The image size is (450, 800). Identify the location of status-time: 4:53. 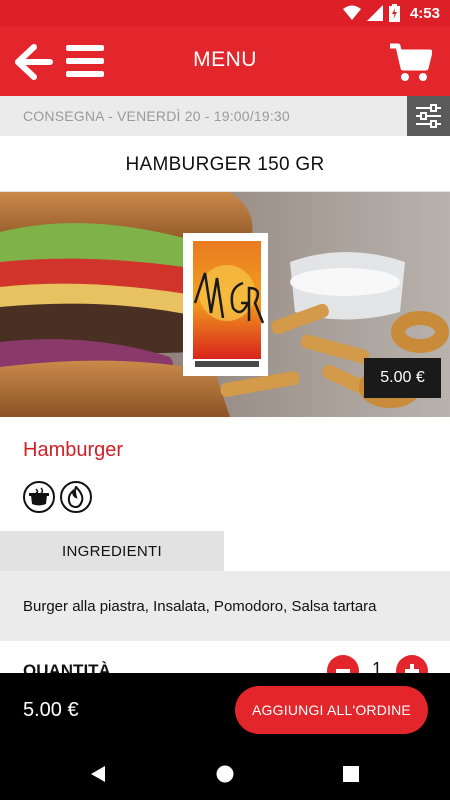
(424, 13).